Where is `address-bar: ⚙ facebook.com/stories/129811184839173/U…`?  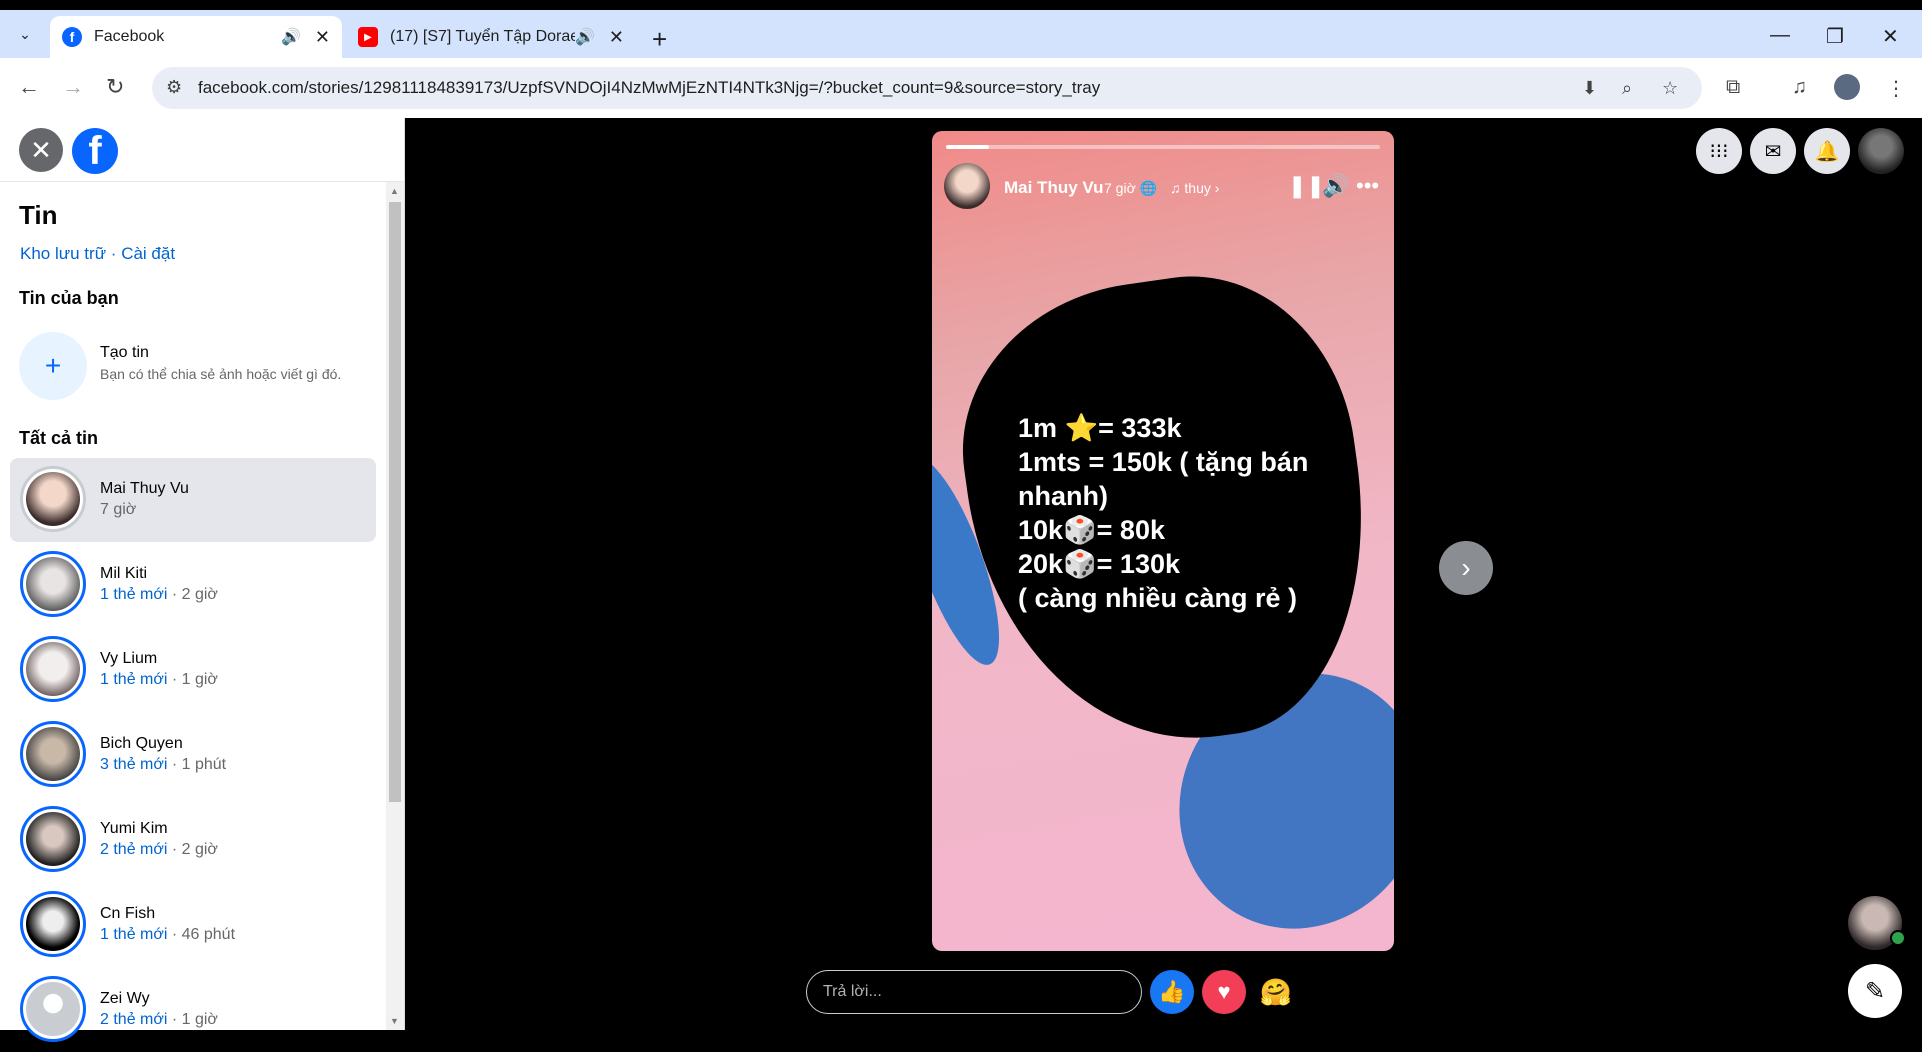
address-bar: ⚙ facebook.com/stories/129811184839173/U… is located at coordinates (927, 88).